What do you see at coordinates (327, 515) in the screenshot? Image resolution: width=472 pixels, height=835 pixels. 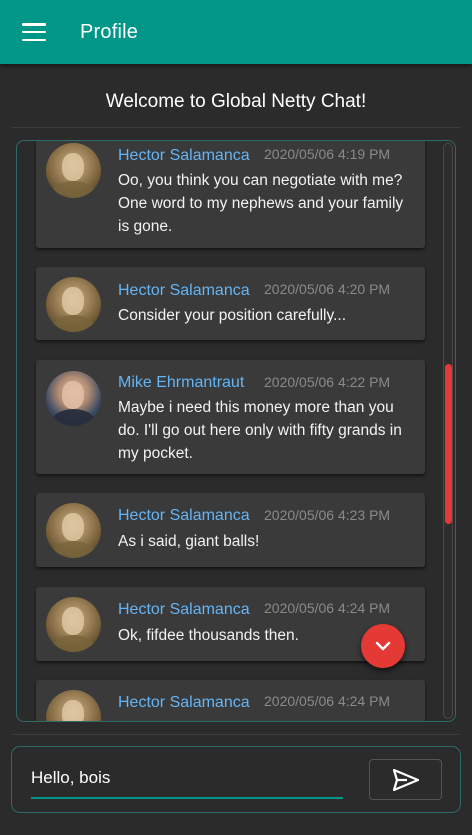 I see `message-time: 2020/05/06 4:23 PM` at bounding box center [327, 515].